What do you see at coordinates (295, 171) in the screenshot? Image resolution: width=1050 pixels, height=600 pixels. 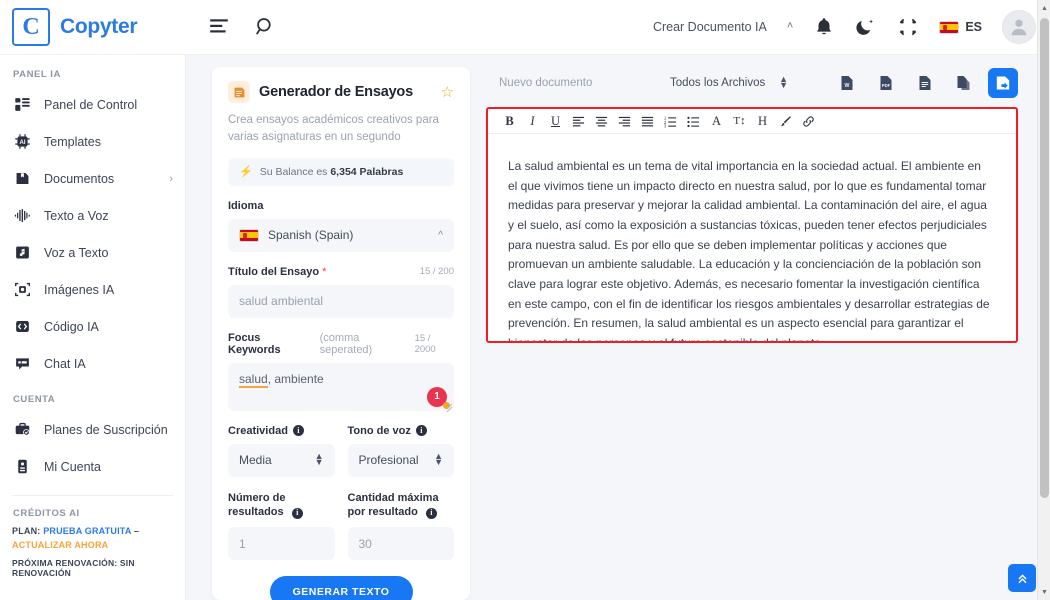 I see `balance-prefix: Su Balance es` at bounding box center [295, 171].